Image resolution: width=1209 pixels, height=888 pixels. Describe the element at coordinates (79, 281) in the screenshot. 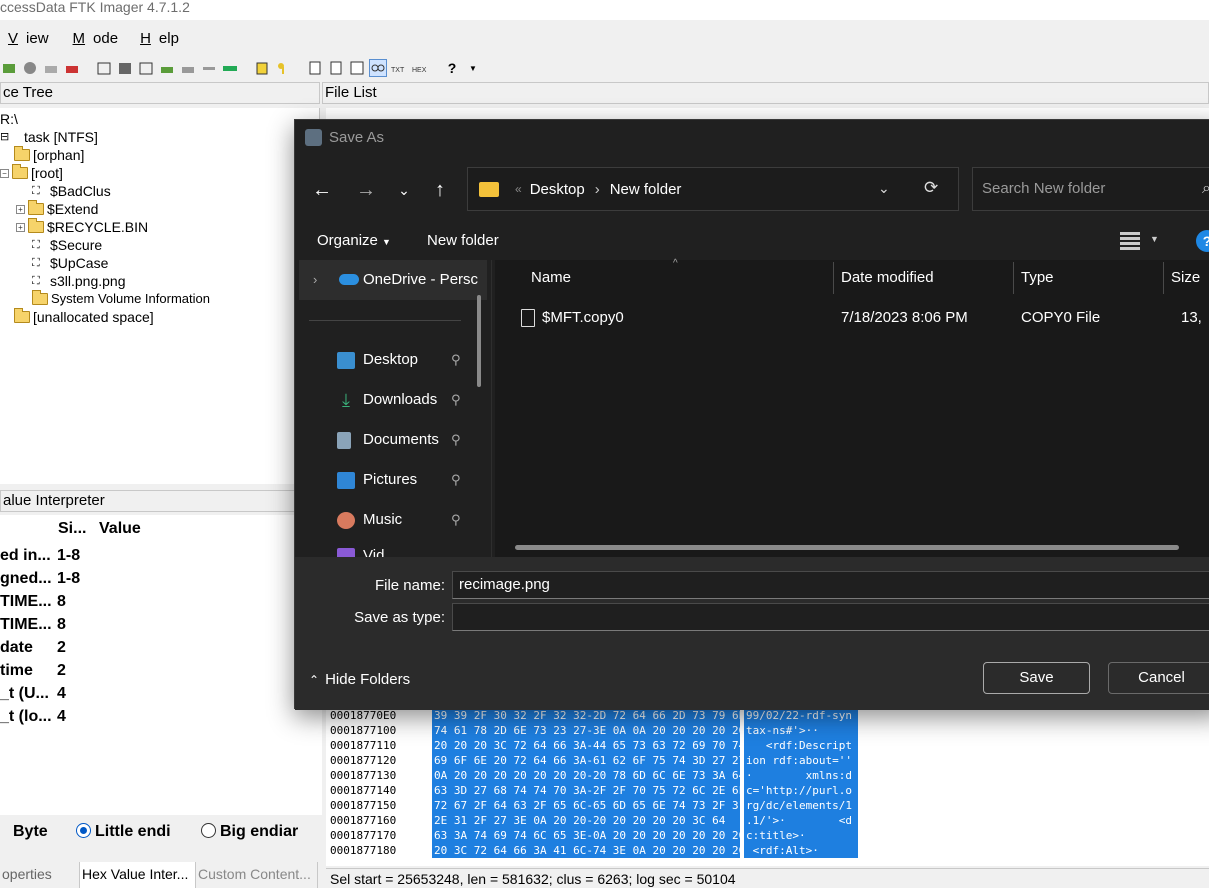

I see `tree-item: ⛶ s3ll.png.png` at that location.